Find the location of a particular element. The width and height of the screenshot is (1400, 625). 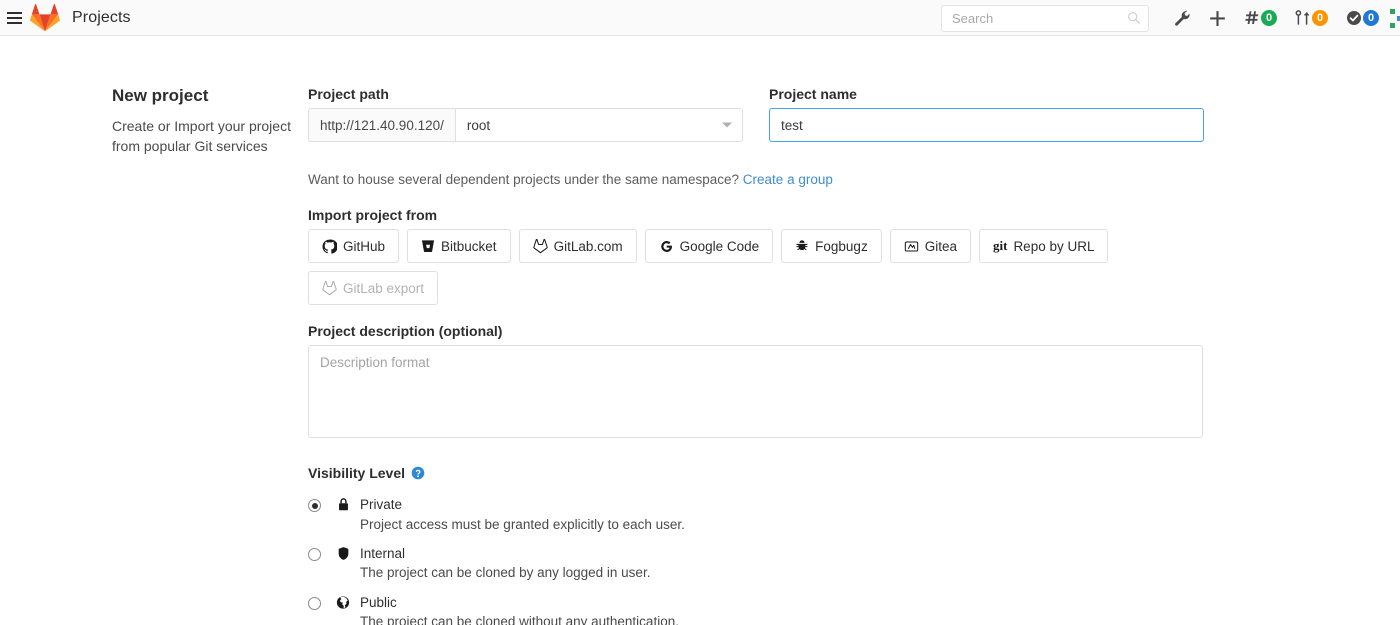

todos-badge: 0 is located at coordinates (1371, 18).